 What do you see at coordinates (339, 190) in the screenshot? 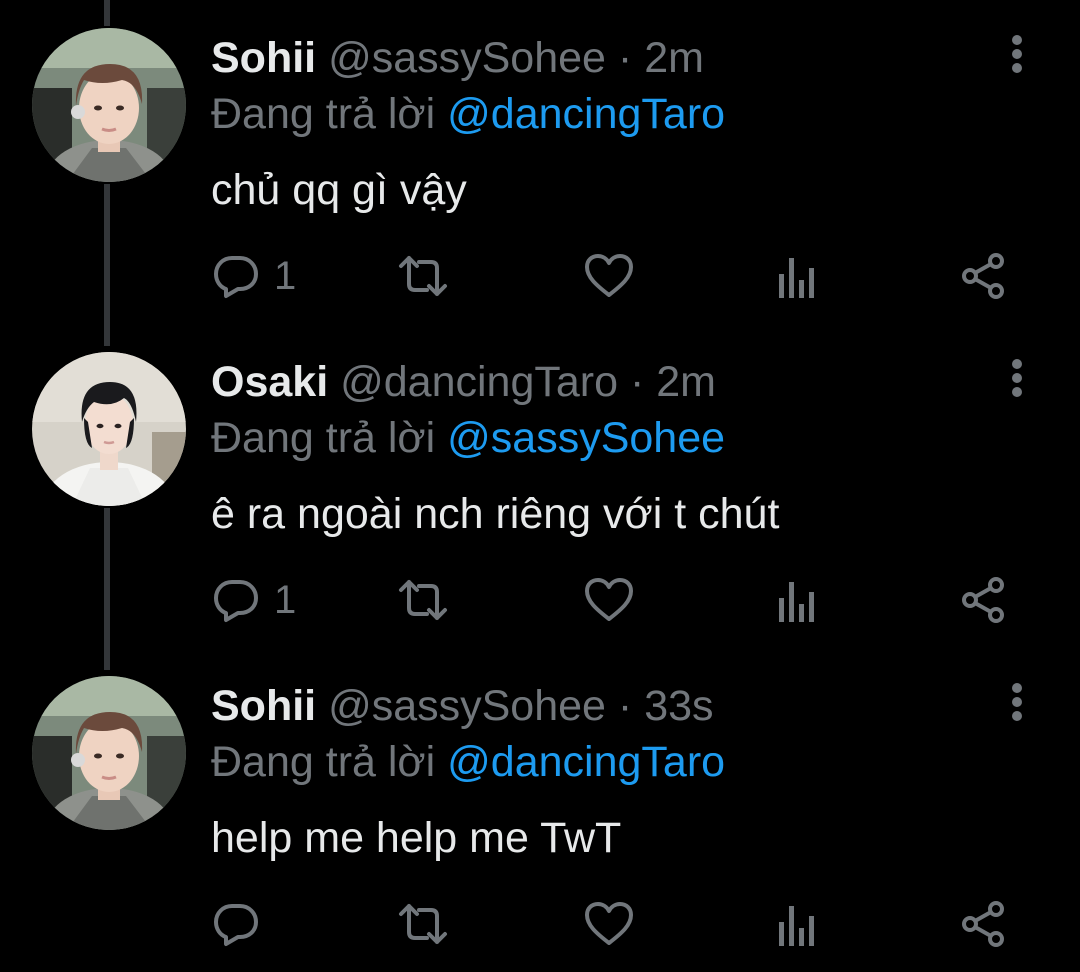
I see `tweet-text: chủ qq gì vậy` at bounding box center [339, 190].